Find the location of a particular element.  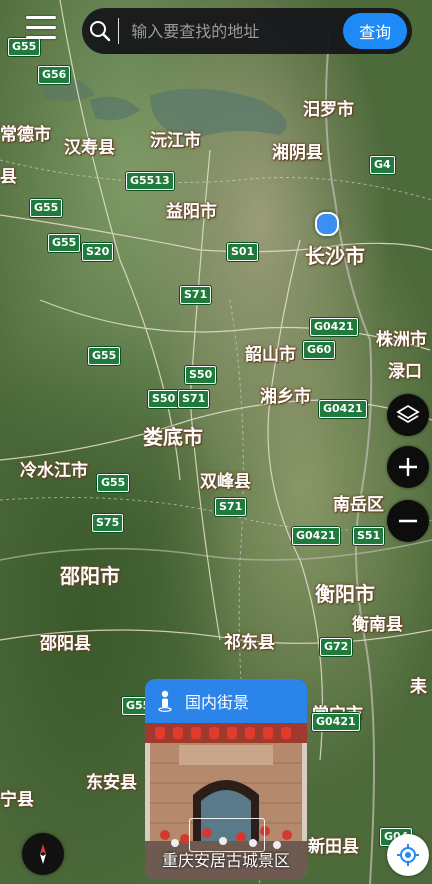

zoom-out-button is located at coordinates (408, 521).